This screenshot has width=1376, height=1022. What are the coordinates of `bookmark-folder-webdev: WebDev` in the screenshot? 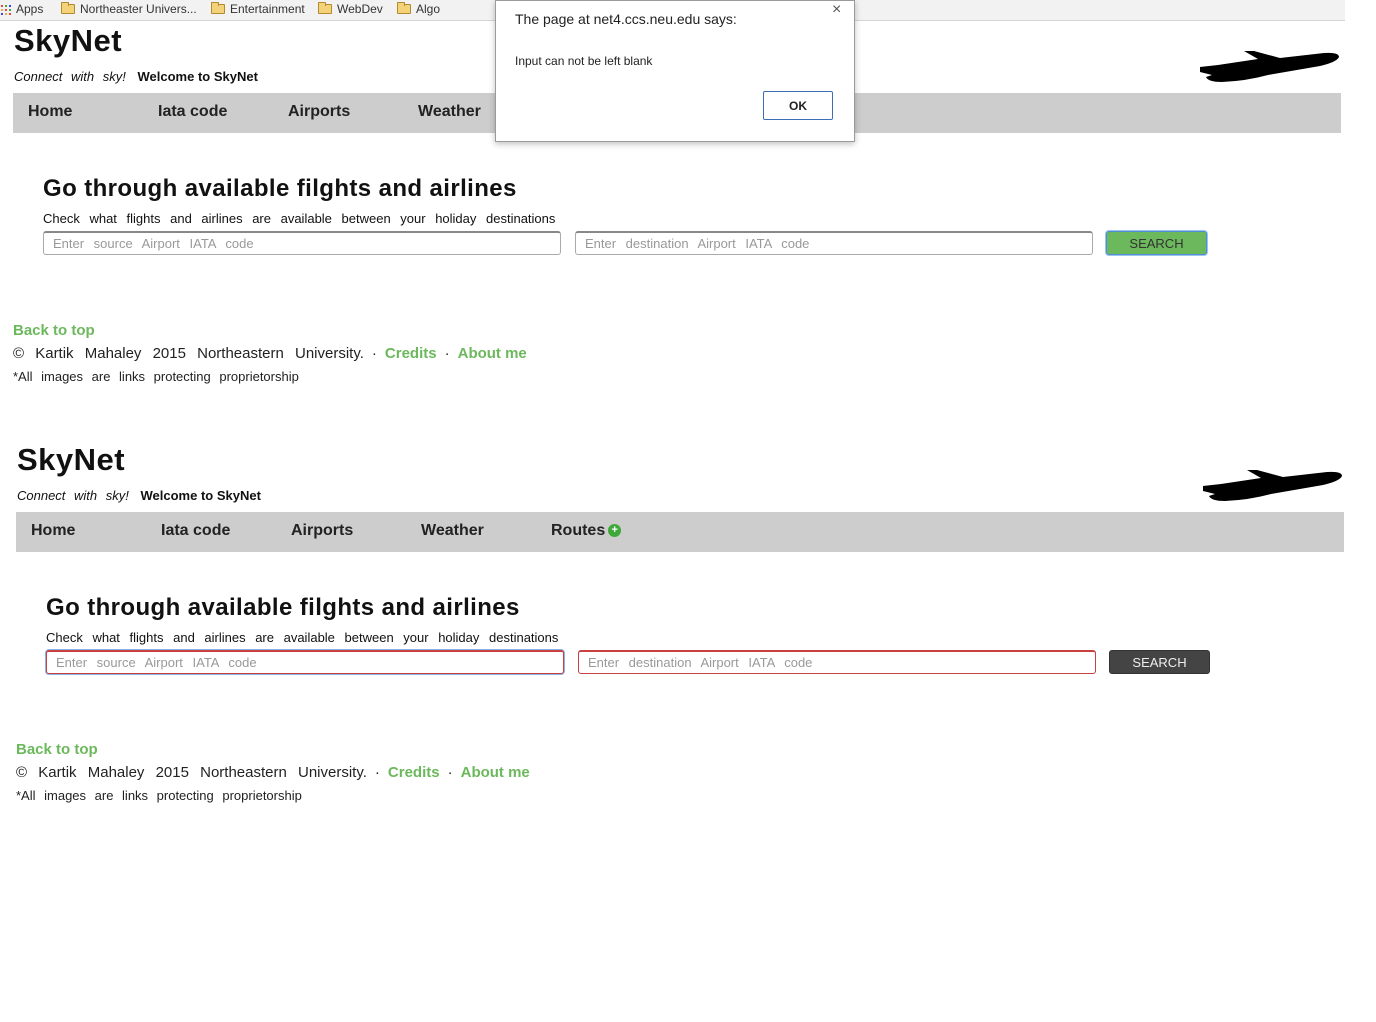 It's located at (350, 9).